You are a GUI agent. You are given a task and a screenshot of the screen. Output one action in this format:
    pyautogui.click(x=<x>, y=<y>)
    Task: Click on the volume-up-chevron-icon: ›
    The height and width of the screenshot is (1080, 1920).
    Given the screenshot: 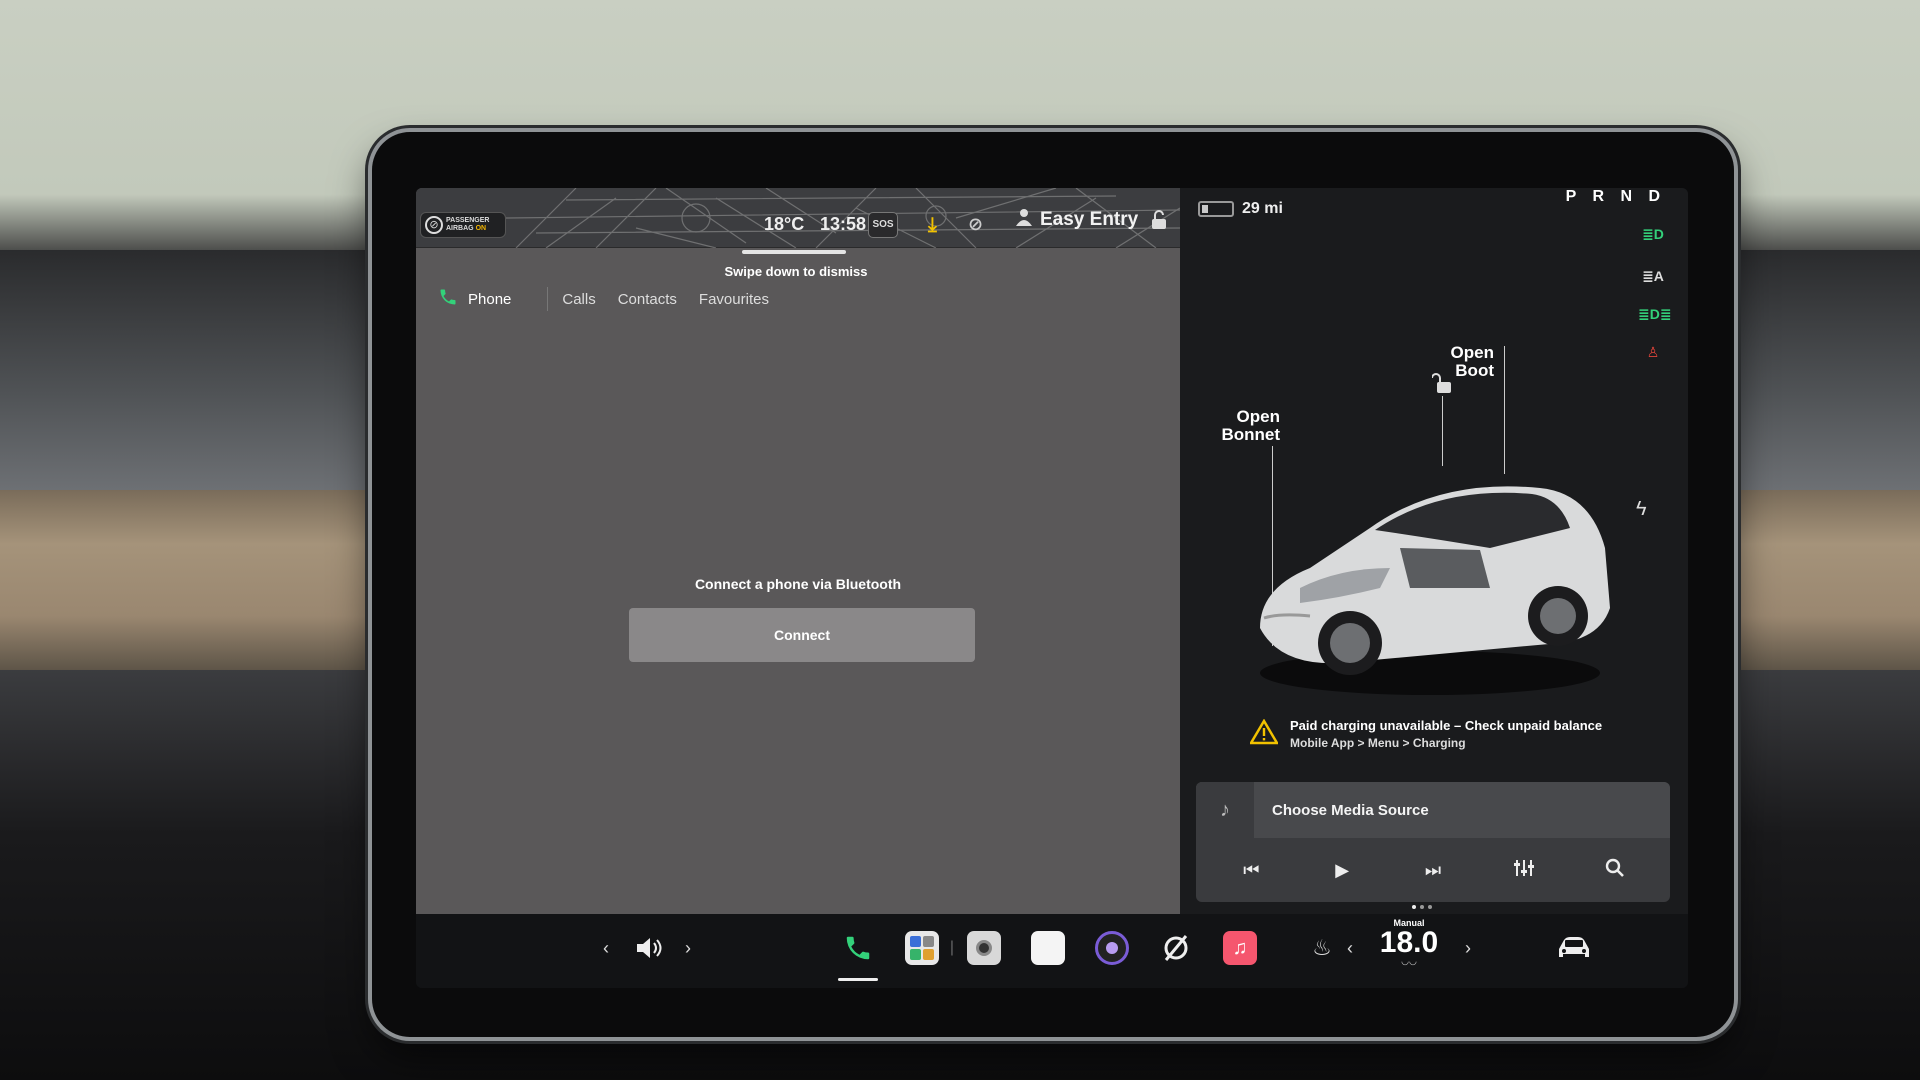 What is the action you would take?
    pyautogui.click(x=688, y=948)
    